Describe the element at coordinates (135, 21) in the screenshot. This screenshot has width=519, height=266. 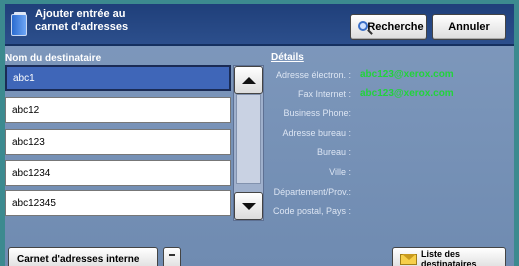
I see `page-title: Ajouter entrée au carnet d'adresses` at that location.